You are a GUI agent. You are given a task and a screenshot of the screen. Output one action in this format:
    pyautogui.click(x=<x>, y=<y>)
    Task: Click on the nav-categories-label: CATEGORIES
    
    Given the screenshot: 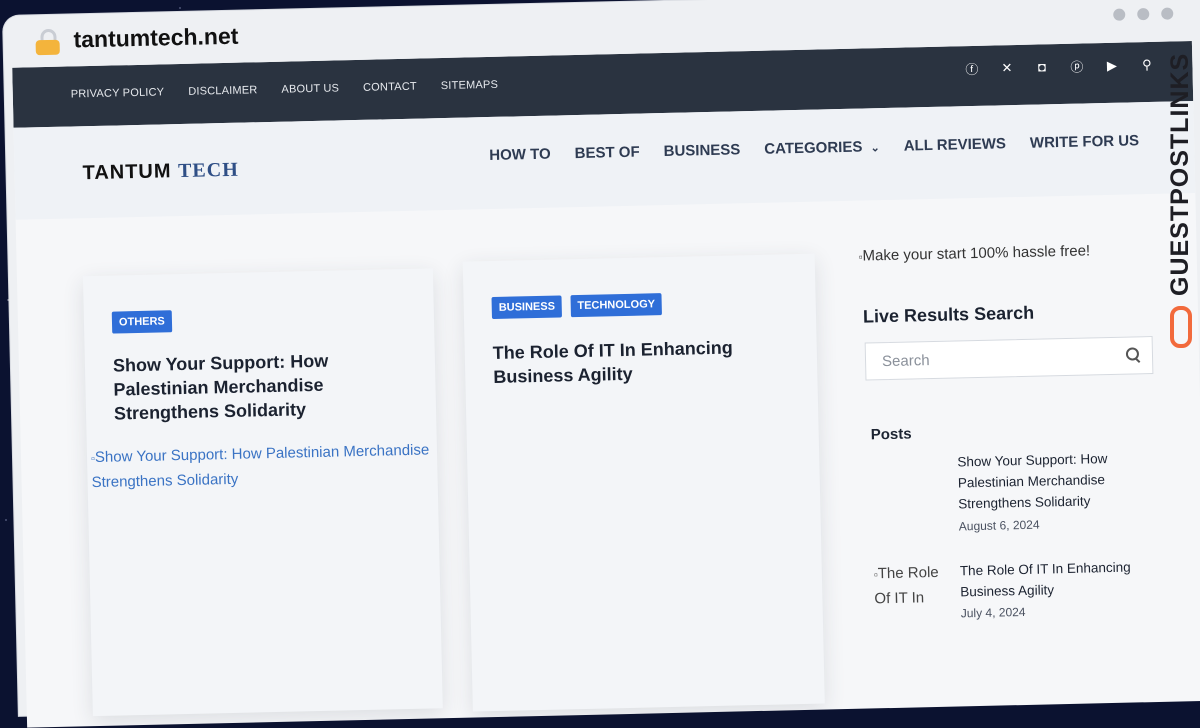 What is the action you would take?
    pyautogui.click(x=813, y=148)
    